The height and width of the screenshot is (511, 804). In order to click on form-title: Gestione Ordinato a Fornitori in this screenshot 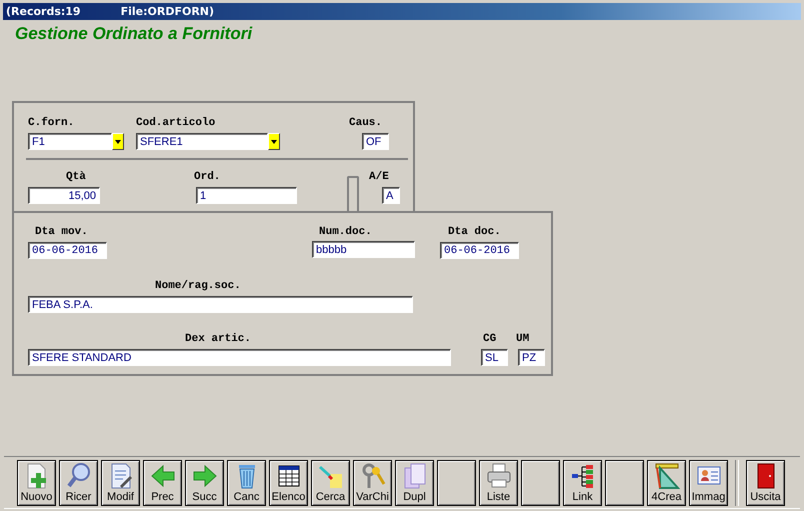, I will do `click(134, 34)`.